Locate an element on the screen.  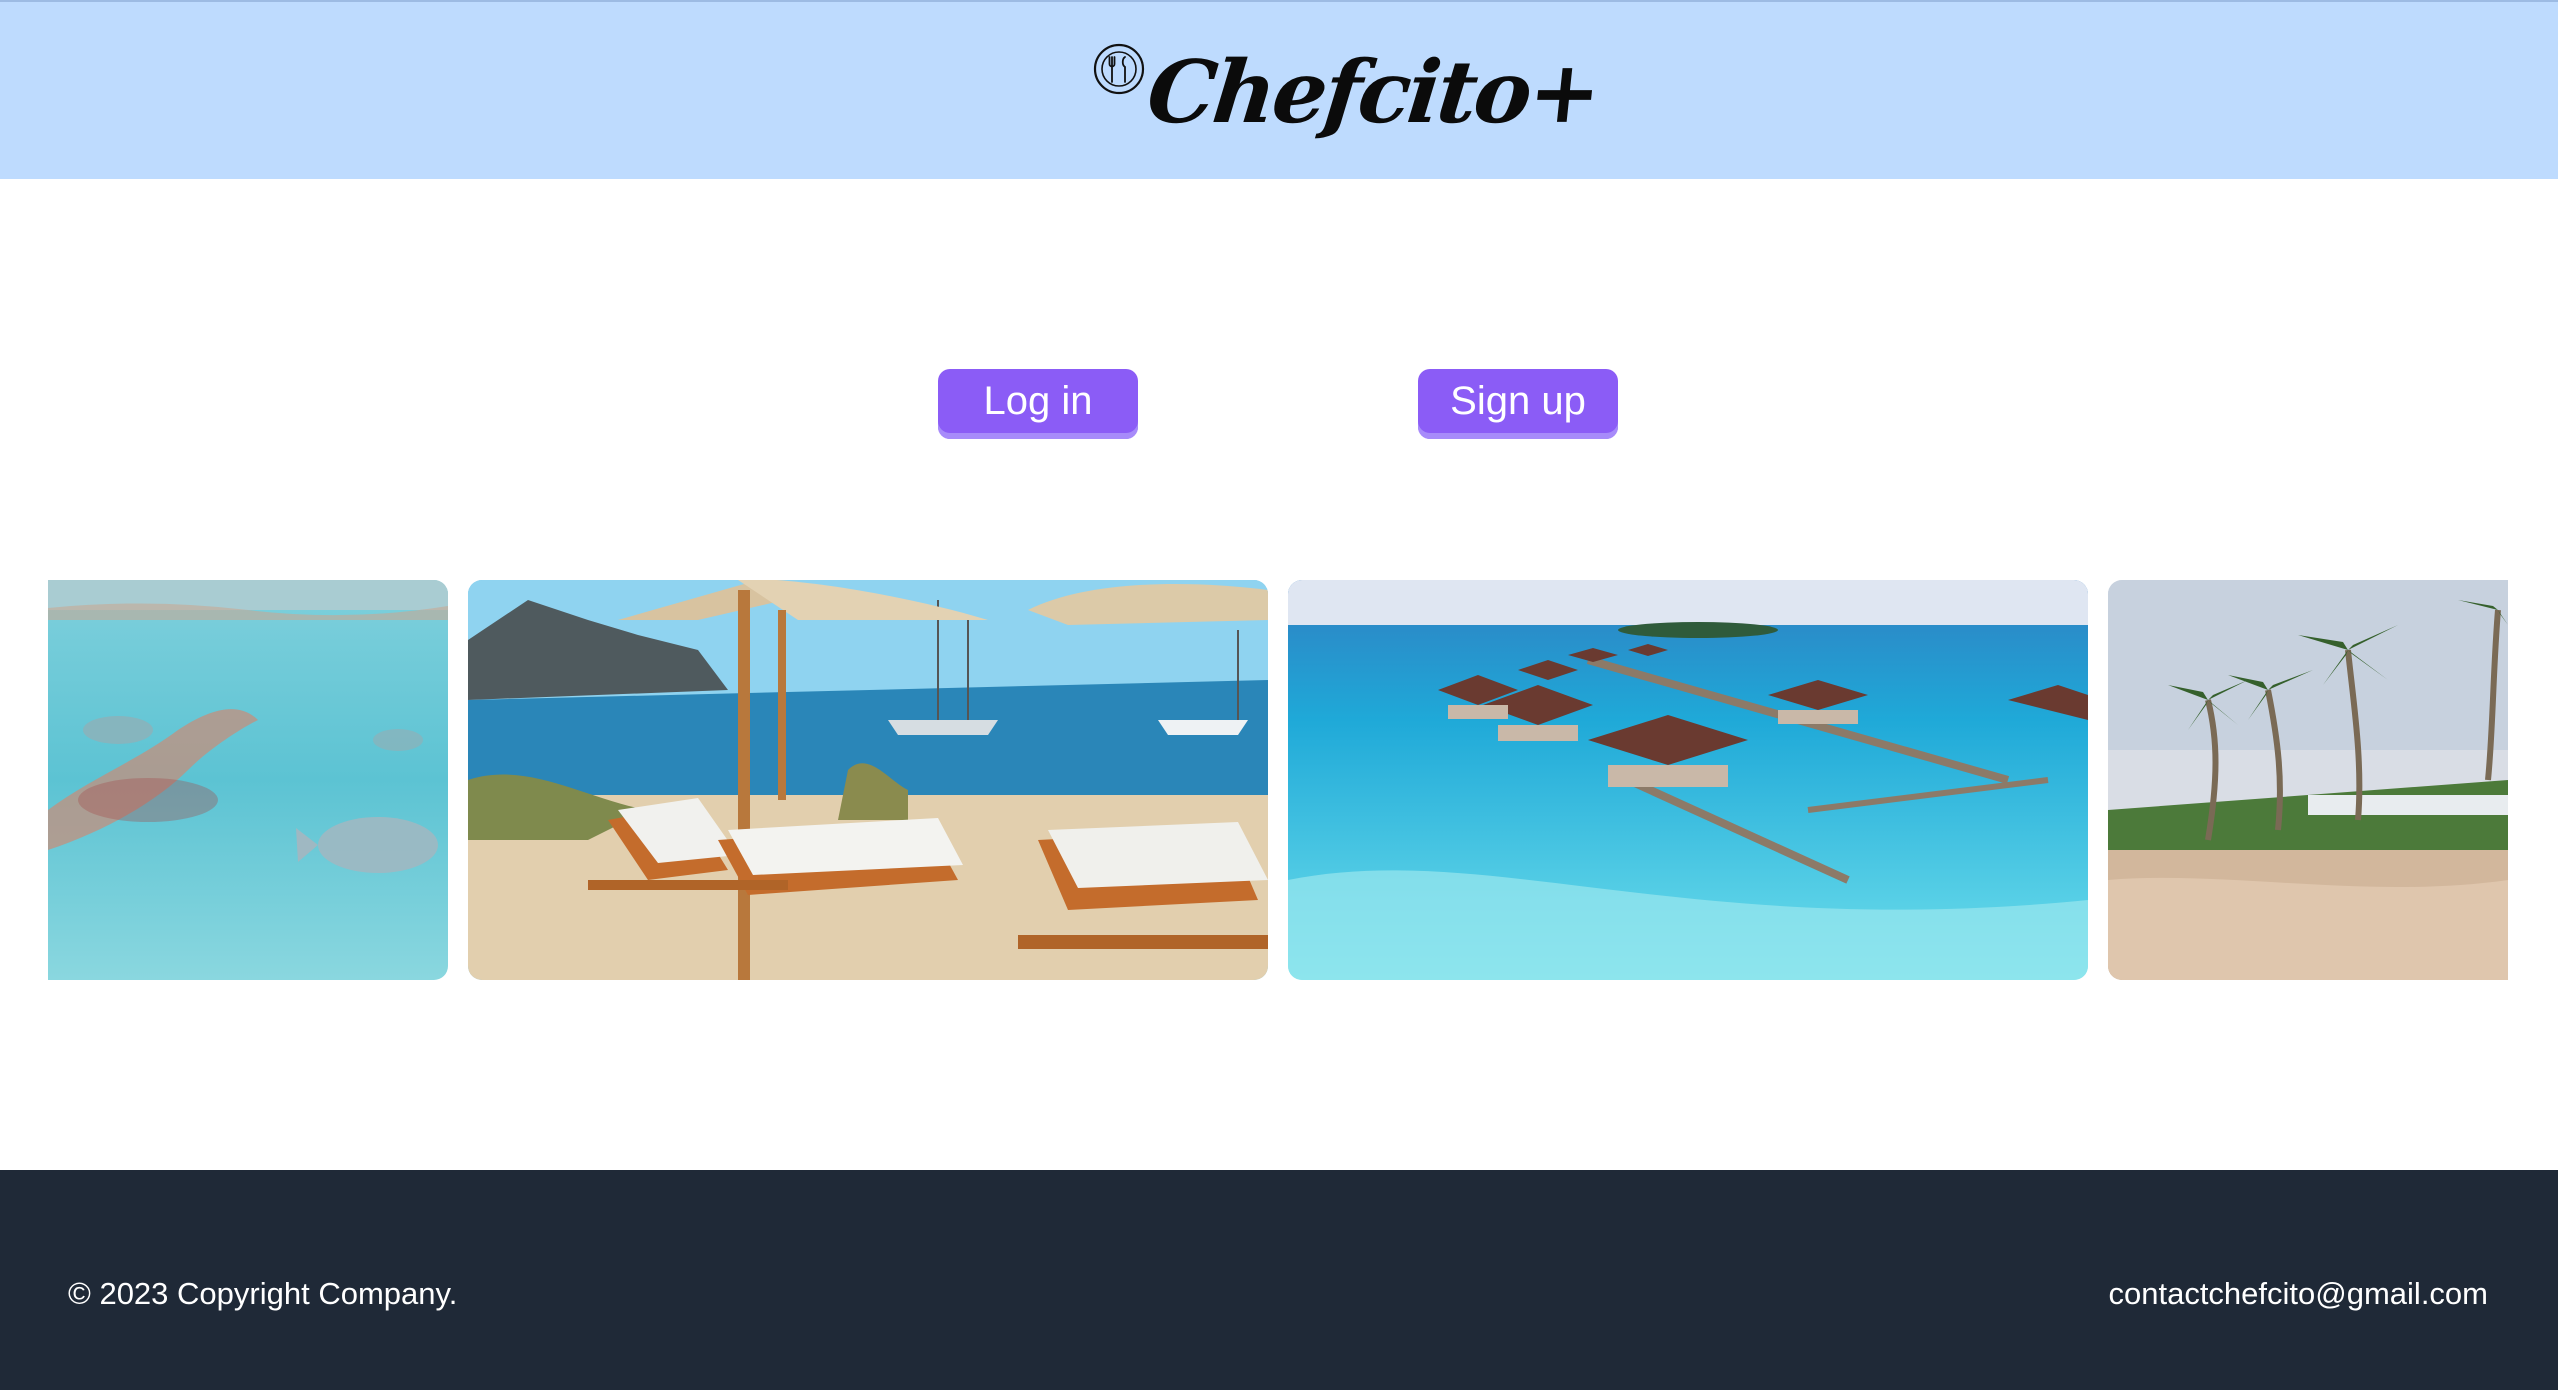
carousel-slide-overwater-bungalows is located at coordinates (1688, 780).